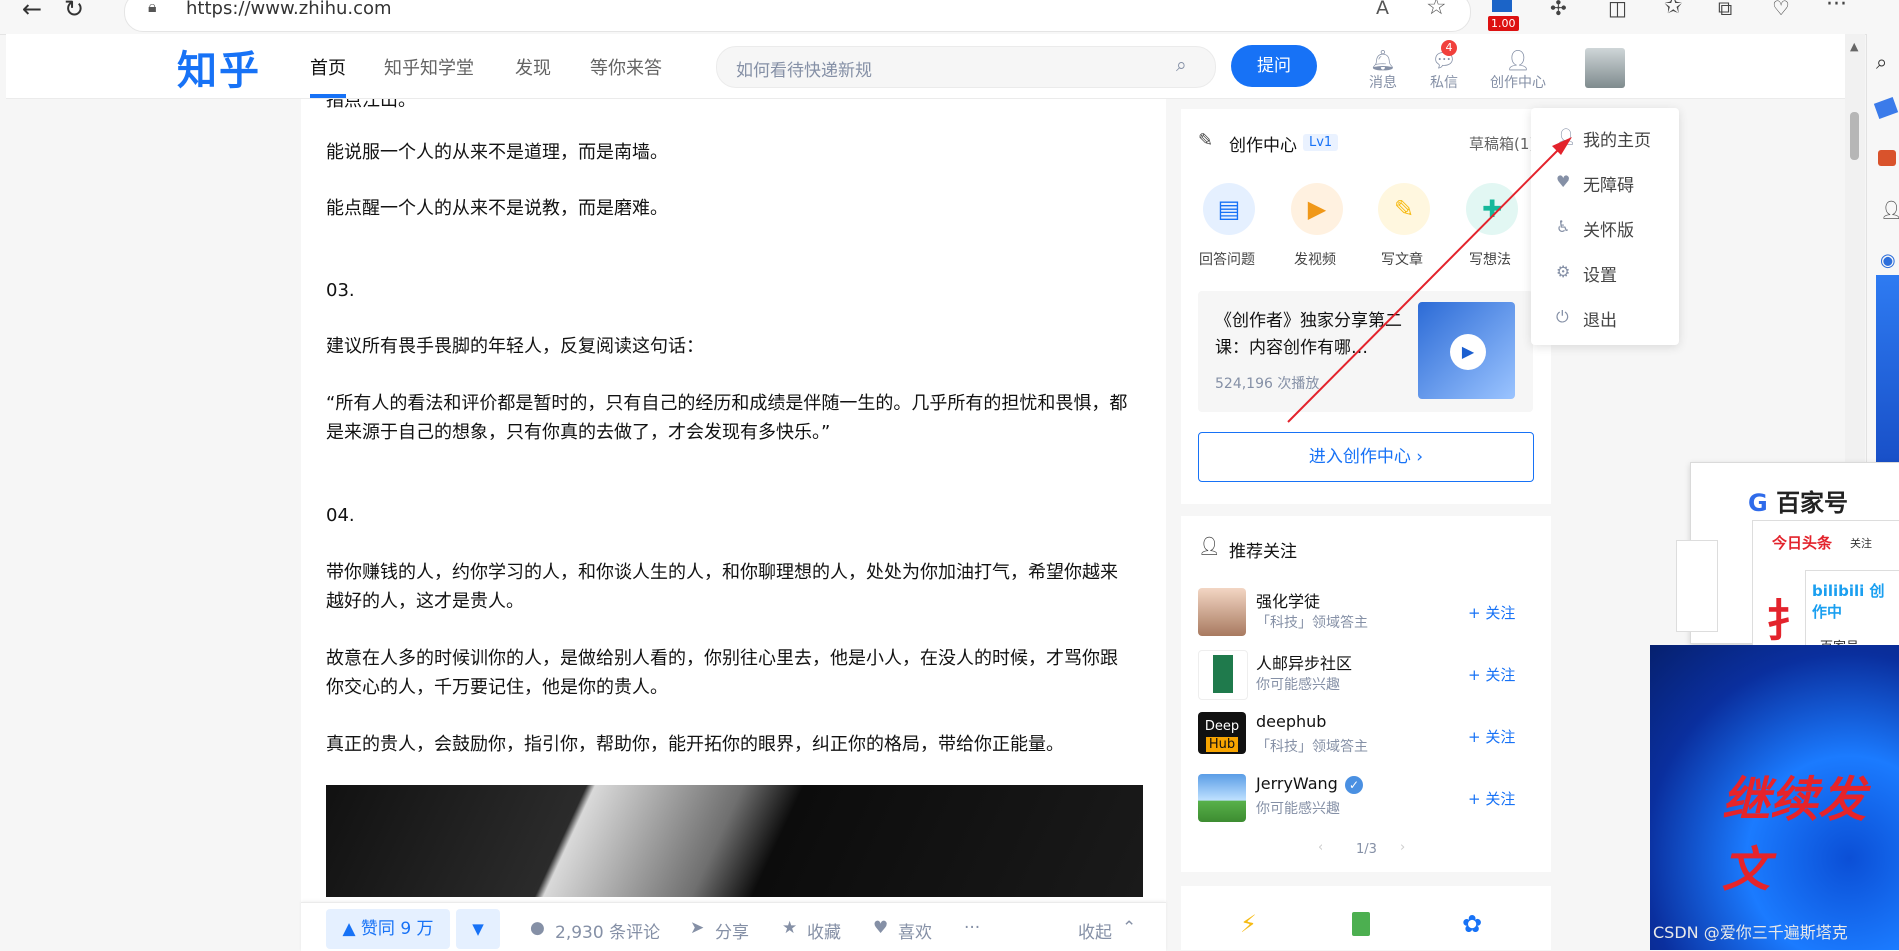 The width and height of the screenshot is (1899, 951). Describe the element at coordinates (1788, 621) in the screenshot. I see `red-fragment-text: 扌` at that location.